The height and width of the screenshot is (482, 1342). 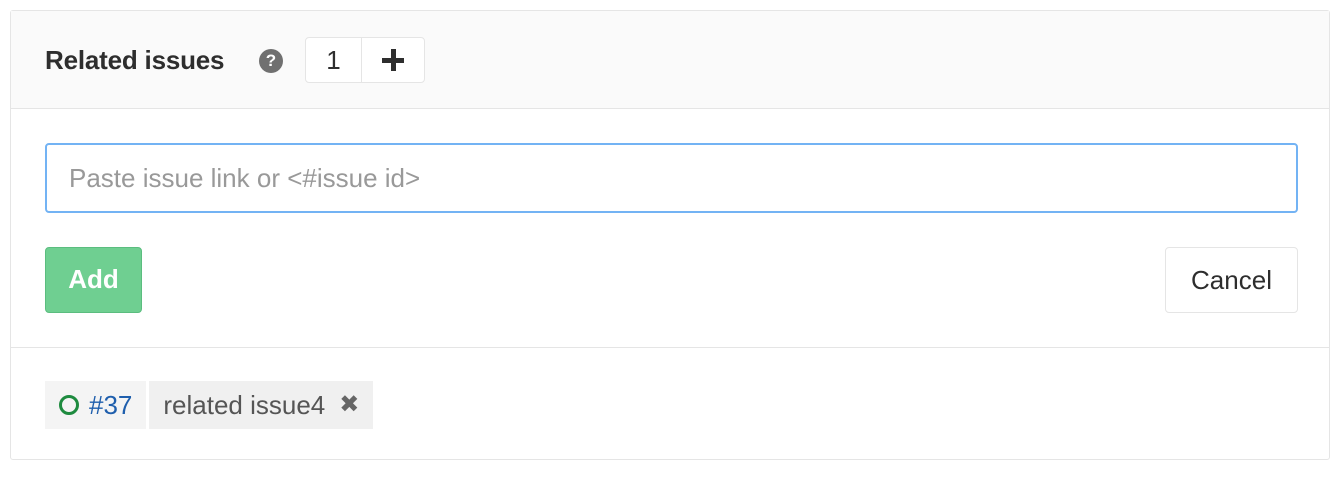 I want to click on add-button: Add, so click(x=93, y=280).